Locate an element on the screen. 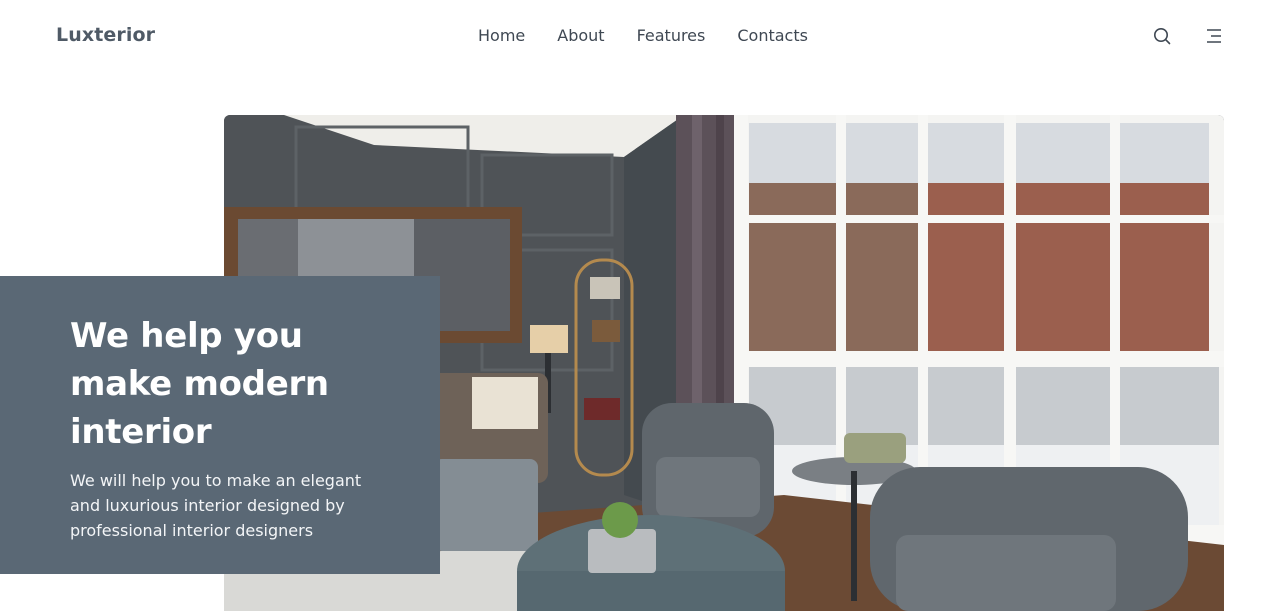 This screenshot has width=1278, height=611. site-logo: Luxterior is located at coordinates (105, 35).